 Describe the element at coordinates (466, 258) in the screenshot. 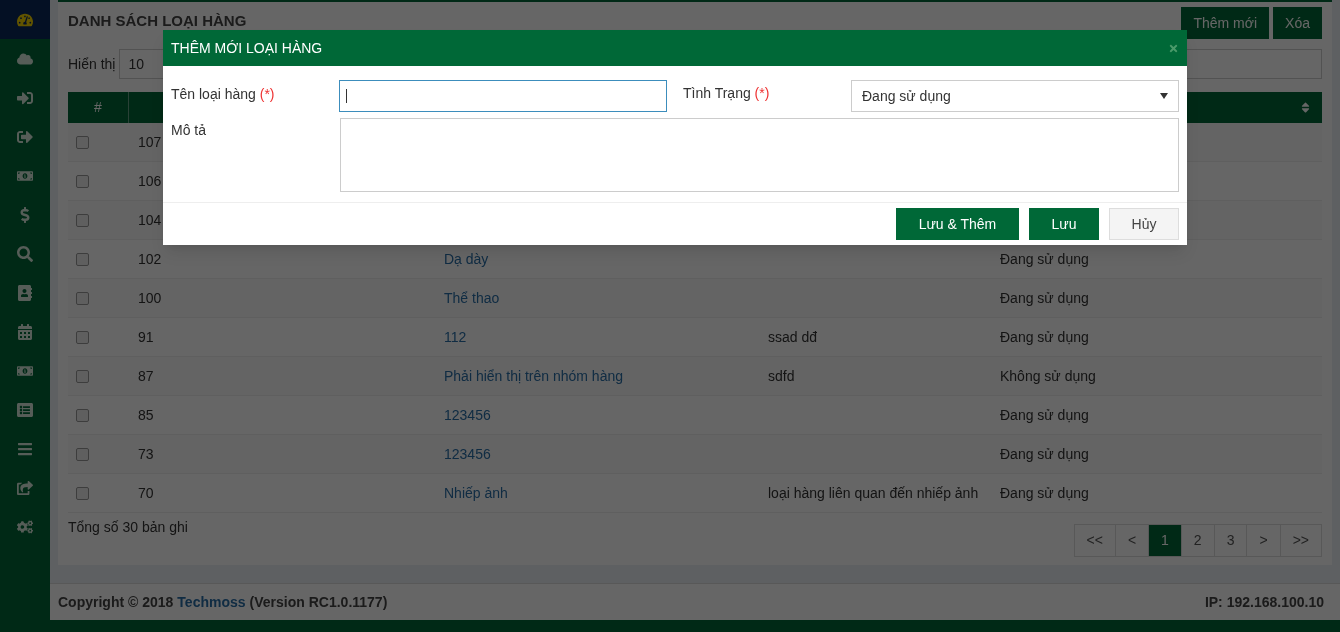

I see `category-link: Dạ dày` at that location.